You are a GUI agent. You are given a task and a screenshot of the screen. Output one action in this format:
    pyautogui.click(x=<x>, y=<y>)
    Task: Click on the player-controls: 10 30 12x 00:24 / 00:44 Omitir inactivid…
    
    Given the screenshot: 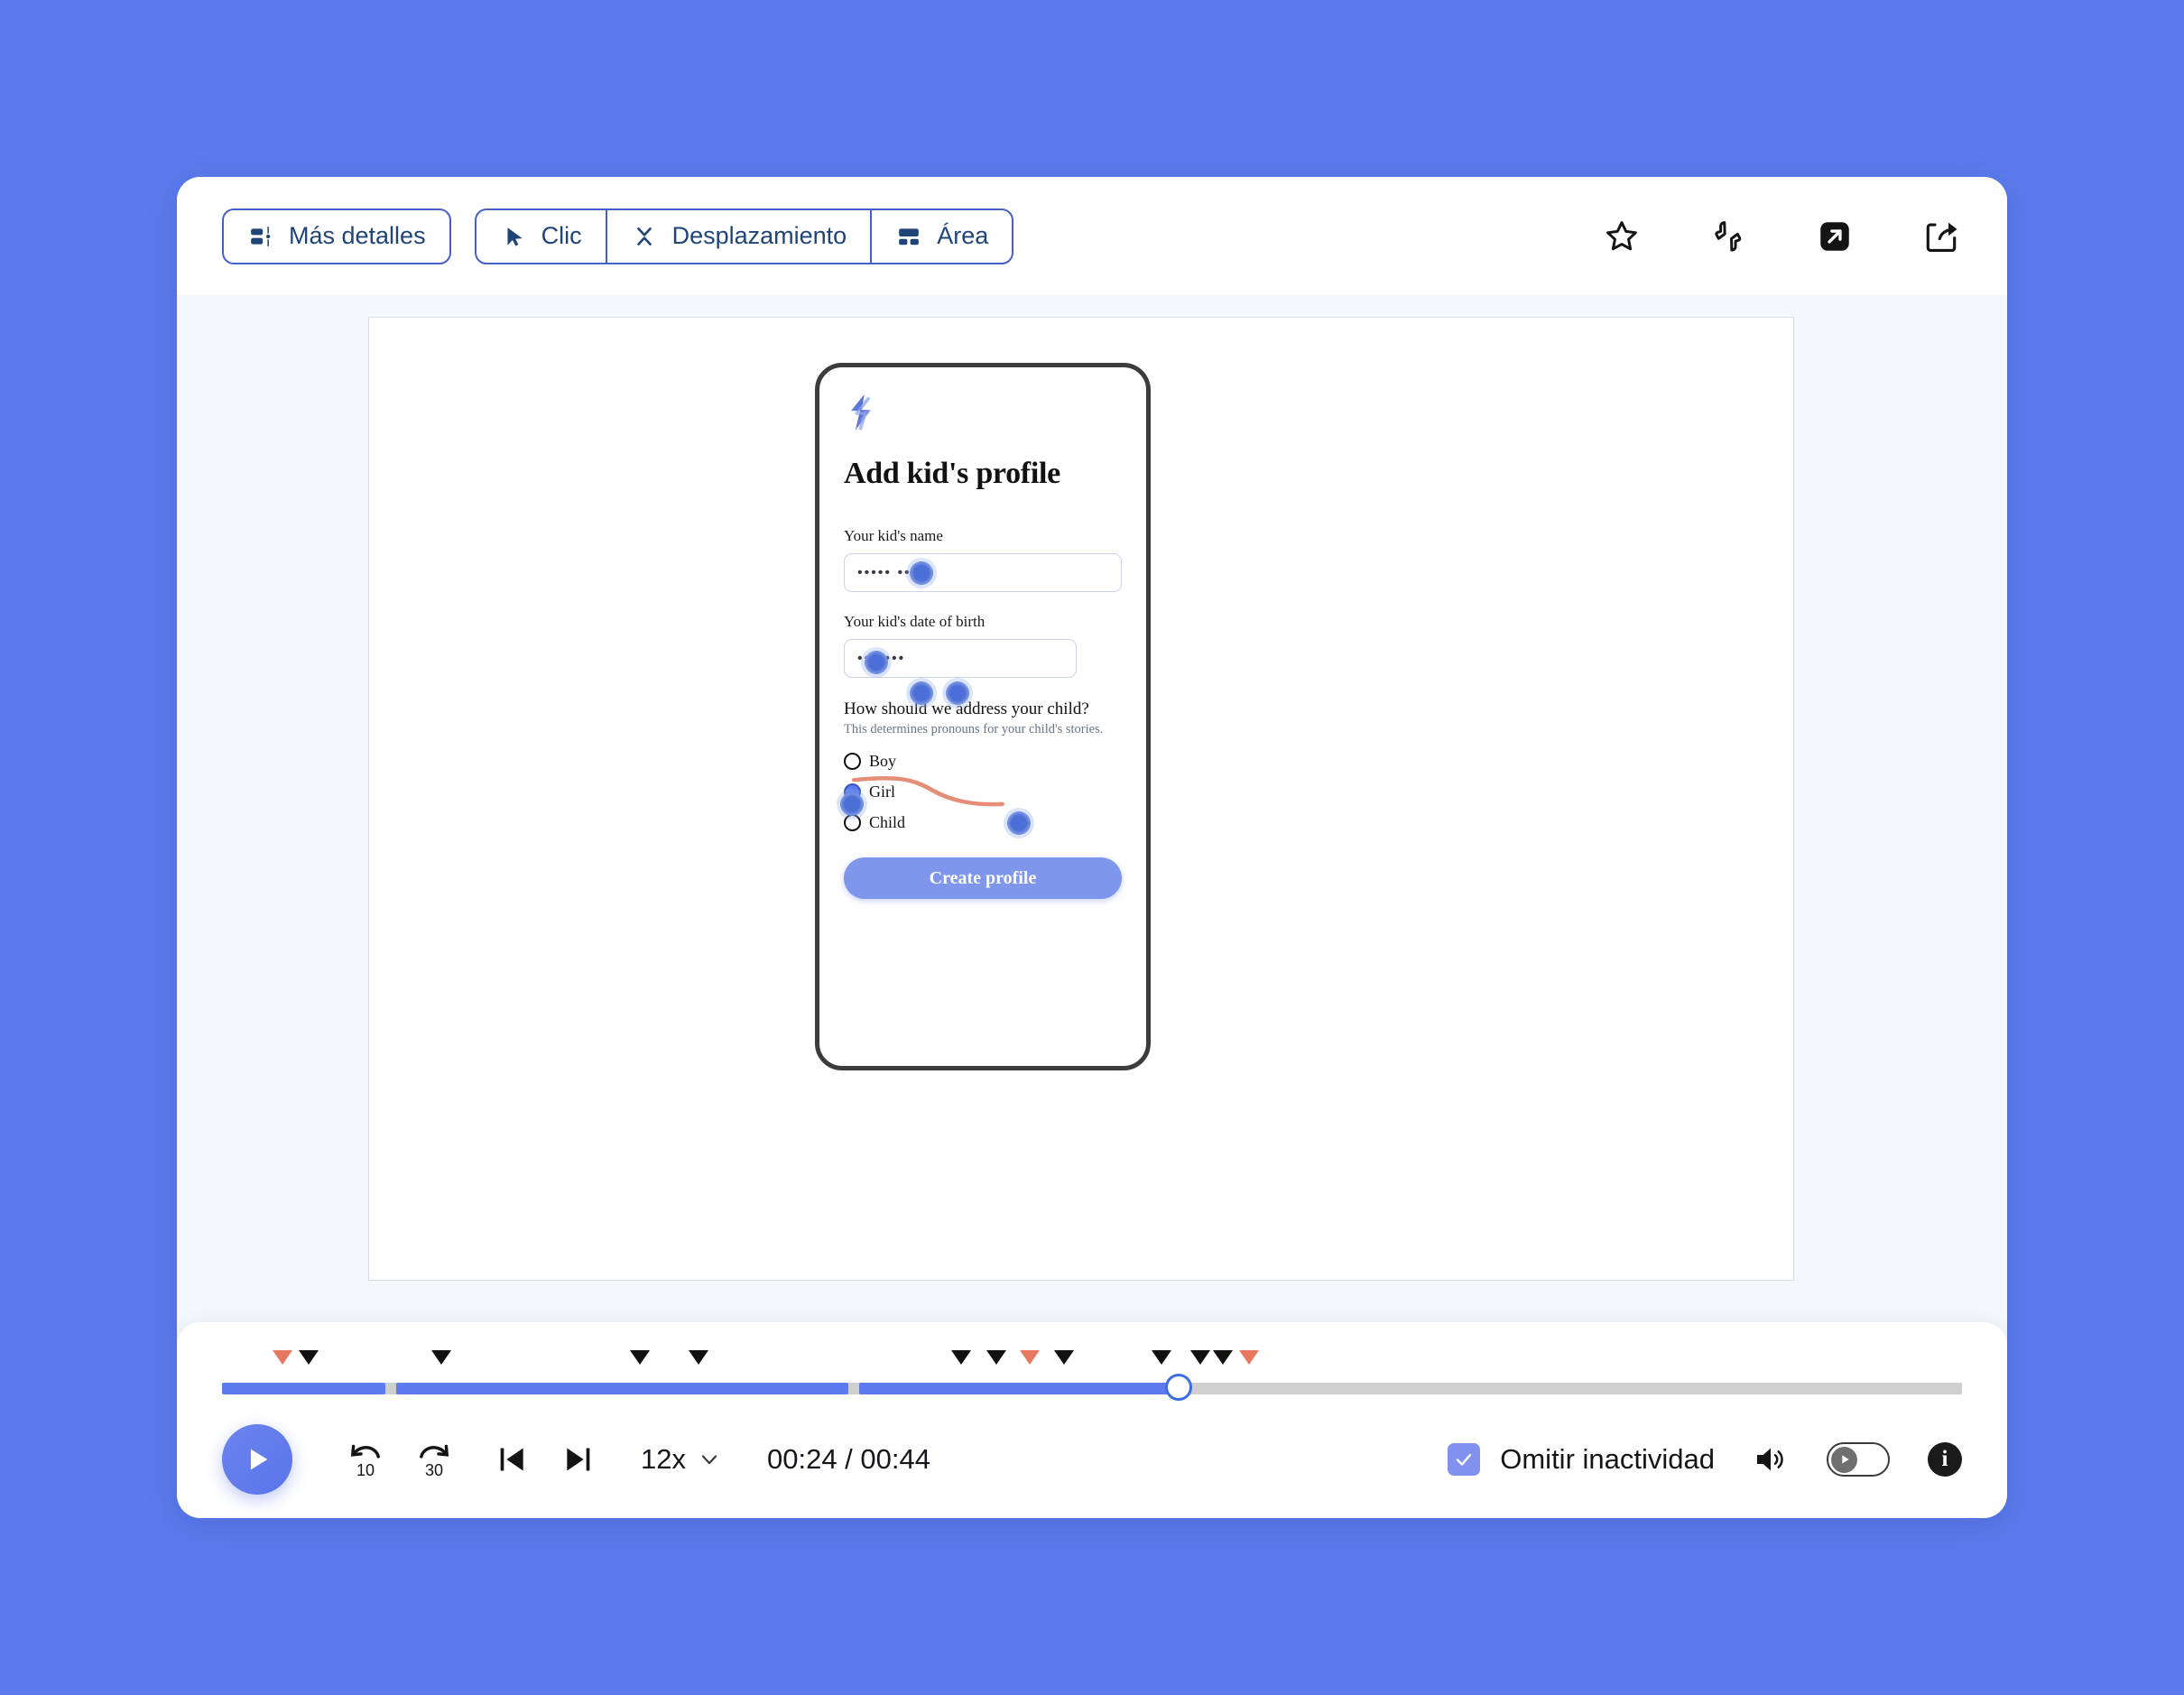 What is the action you would take?
    pyautogui.click(x=1092, y=1459)
    